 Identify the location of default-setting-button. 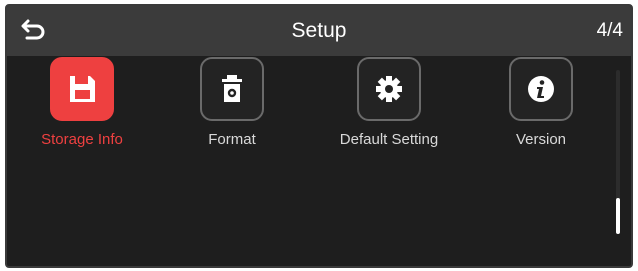
(389, 89).